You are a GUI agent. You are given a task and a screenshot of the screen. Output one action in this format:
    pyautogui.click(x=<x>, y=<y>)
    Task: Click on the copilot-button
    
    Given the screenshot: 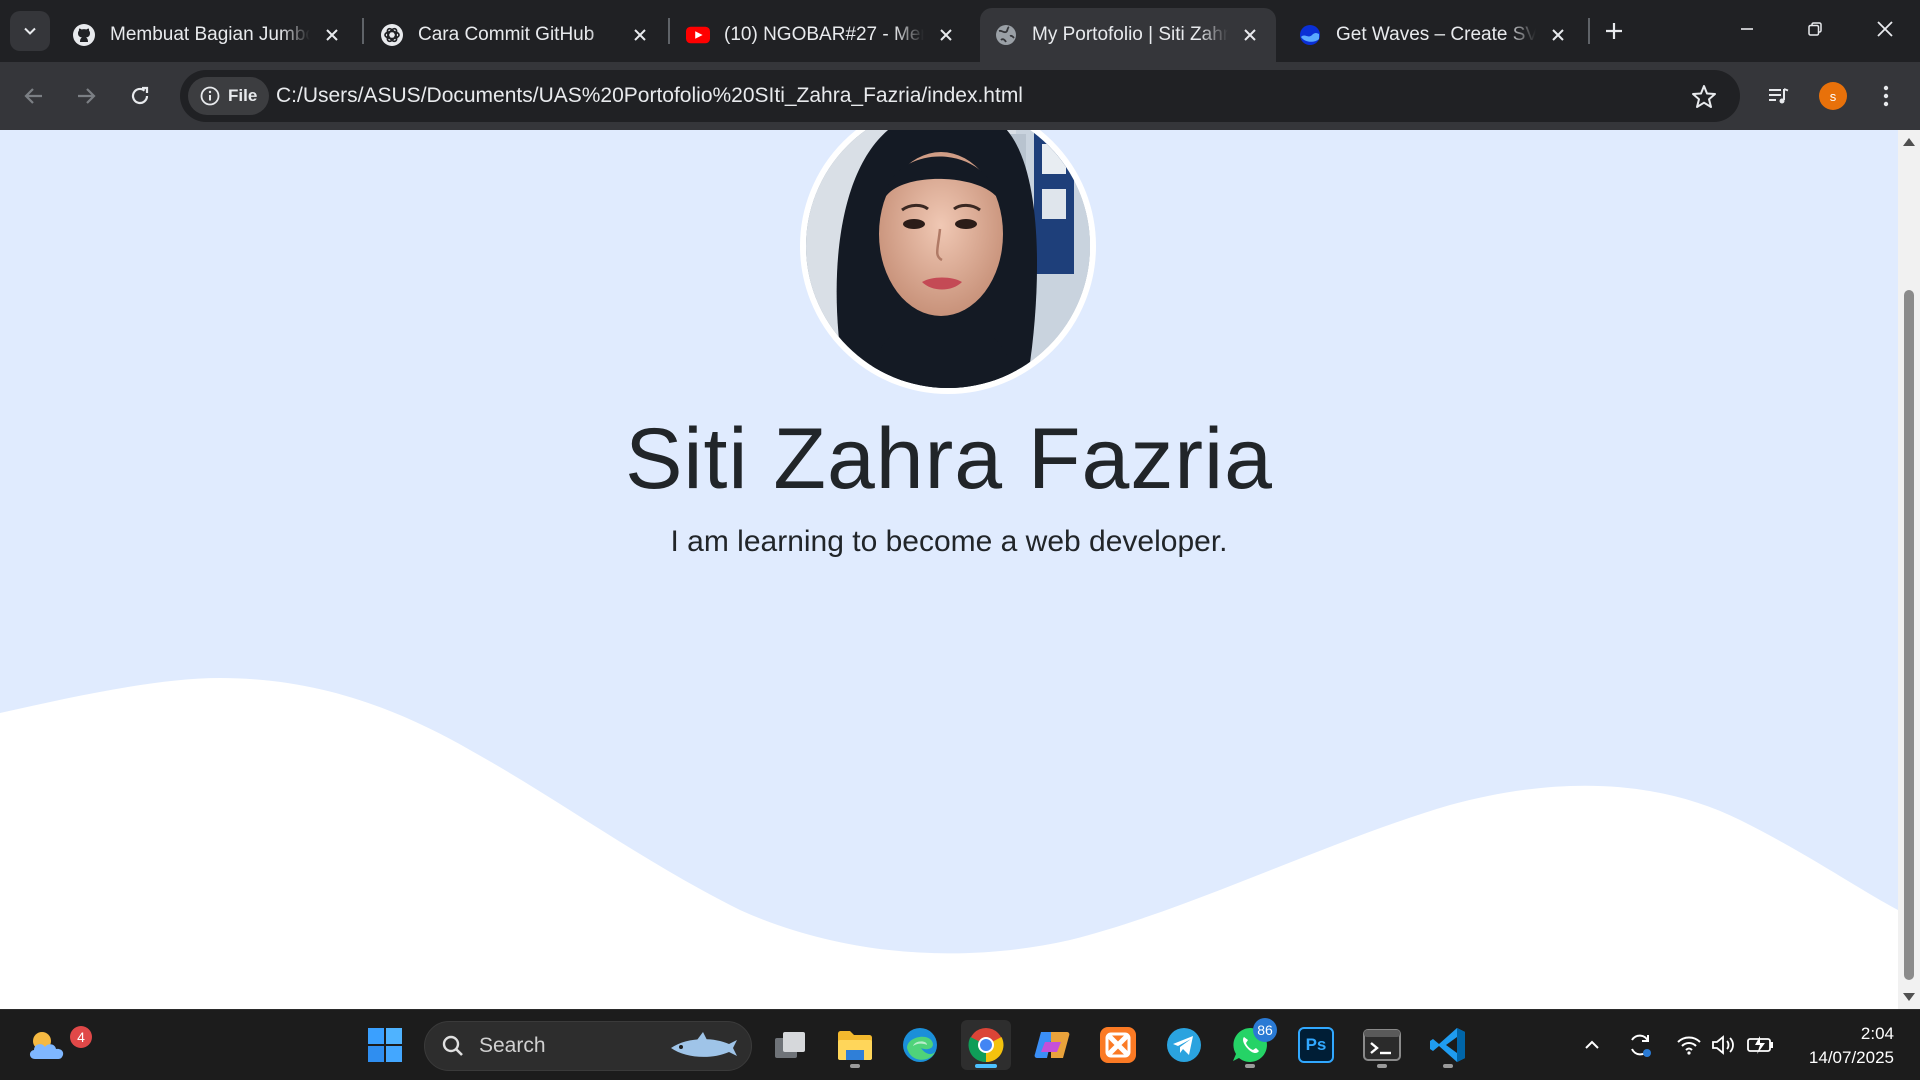 What is the action you would take?
    pyautogui.click(x=1052, y=1045)
    